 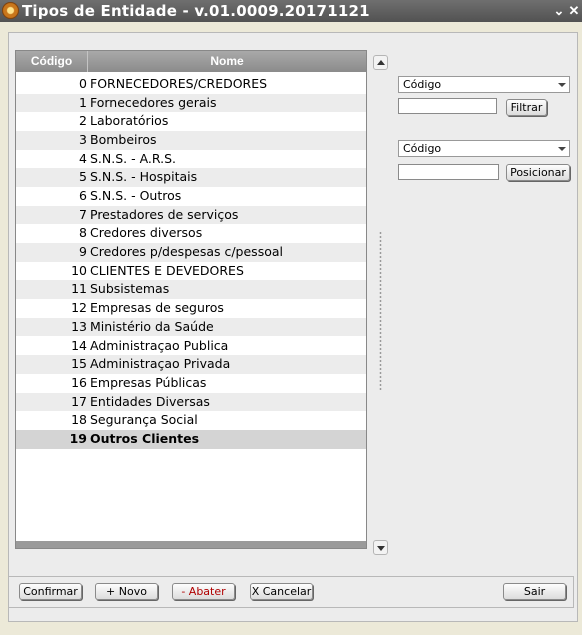 I want to click on cell-code: 14, so click(x=79, y=345).